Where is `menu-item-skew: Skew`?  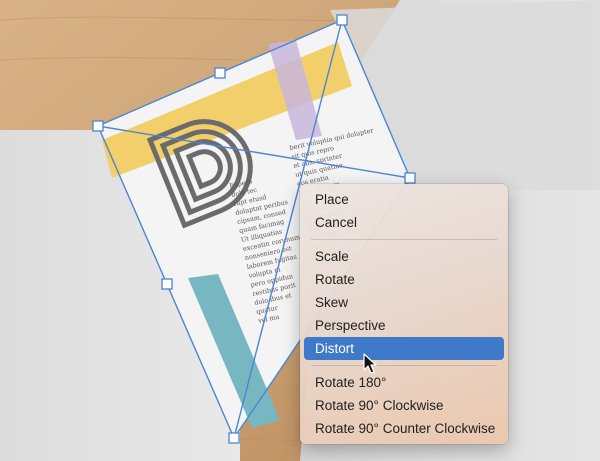 menu-item-skew: Skew is located at coordinates (404, 302).